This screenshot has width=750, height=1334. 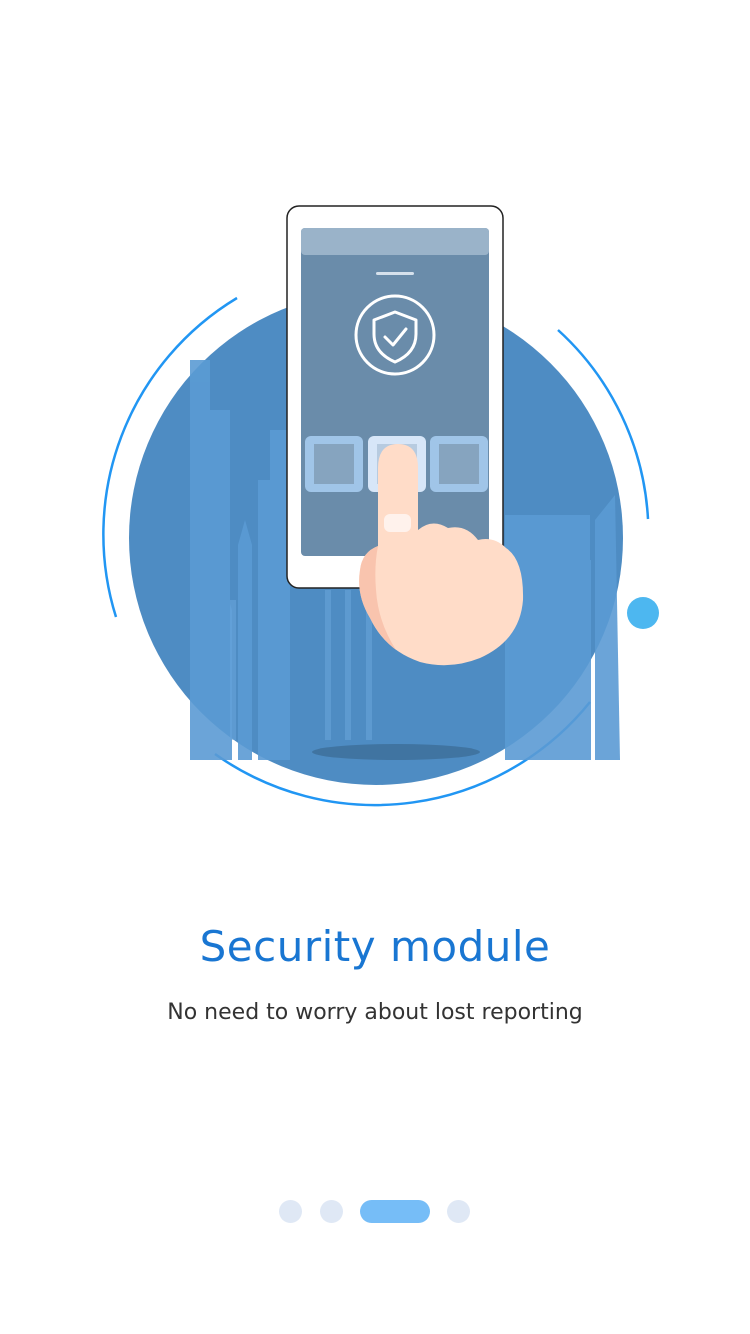 I want to click on phone-shadow, so click(x=396, y=752).